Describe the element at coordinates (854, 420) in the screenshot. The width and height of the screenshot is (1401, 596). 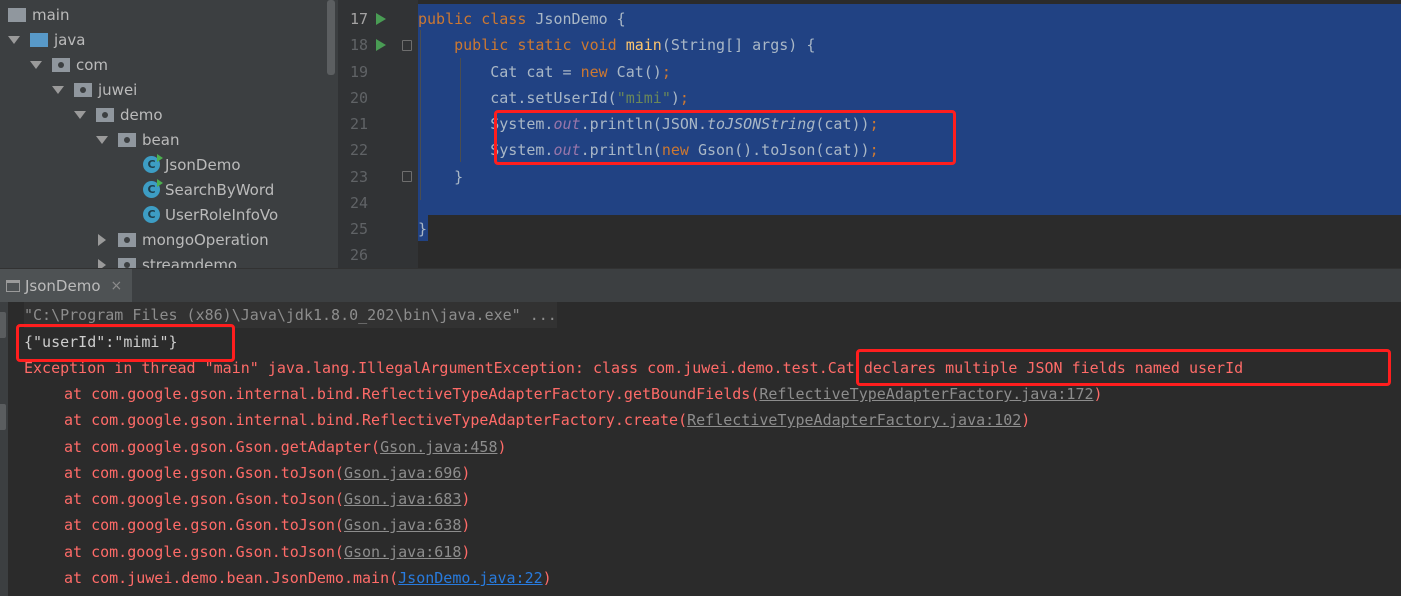
I see `source-link: ReflectiveTypeAdapterFactory.java:102` at that location.